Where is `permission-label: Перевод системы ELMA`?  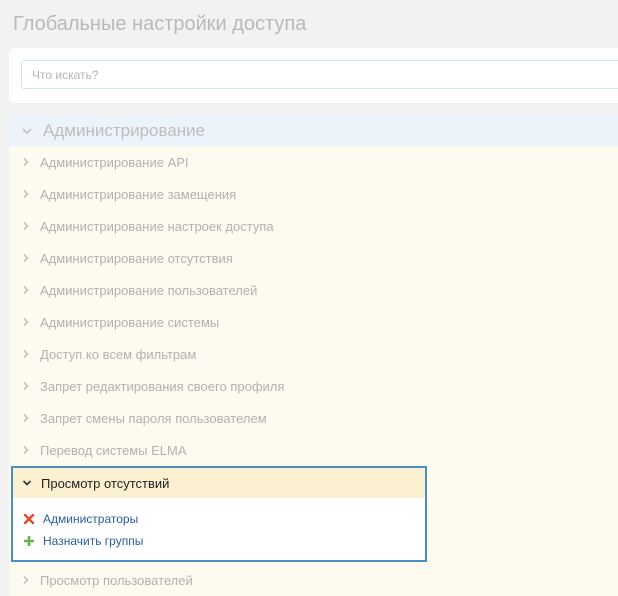
permission-label: Перевод системы ELMA is located at coordinates (113, 450).